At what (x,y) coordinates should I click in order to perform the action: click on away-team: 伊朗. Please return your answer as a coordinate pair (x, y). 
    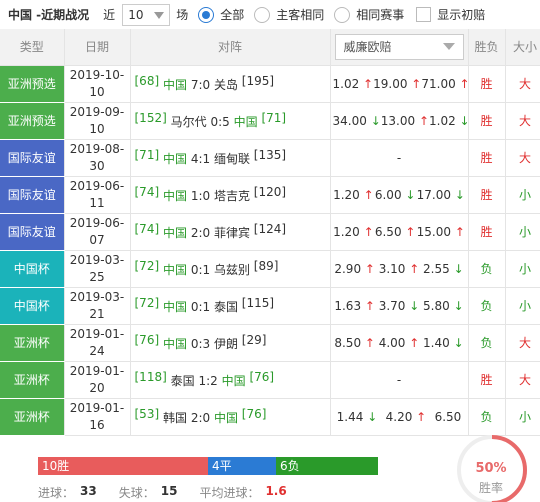
    Looking at the image, I should click on (226, 344).